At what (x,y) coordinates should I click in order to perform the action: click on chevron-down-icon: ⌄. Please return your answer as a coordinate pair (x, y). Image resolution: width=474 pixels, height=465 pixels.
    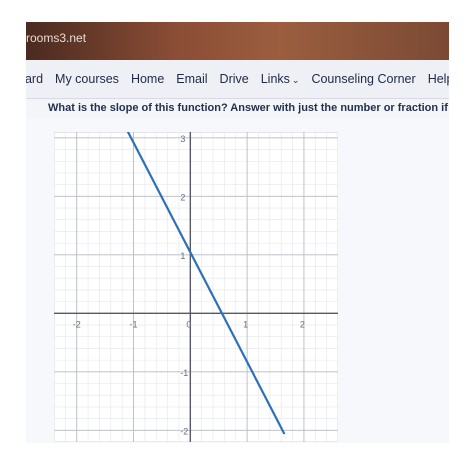
    Looking at the image, I should click on (295, 80).